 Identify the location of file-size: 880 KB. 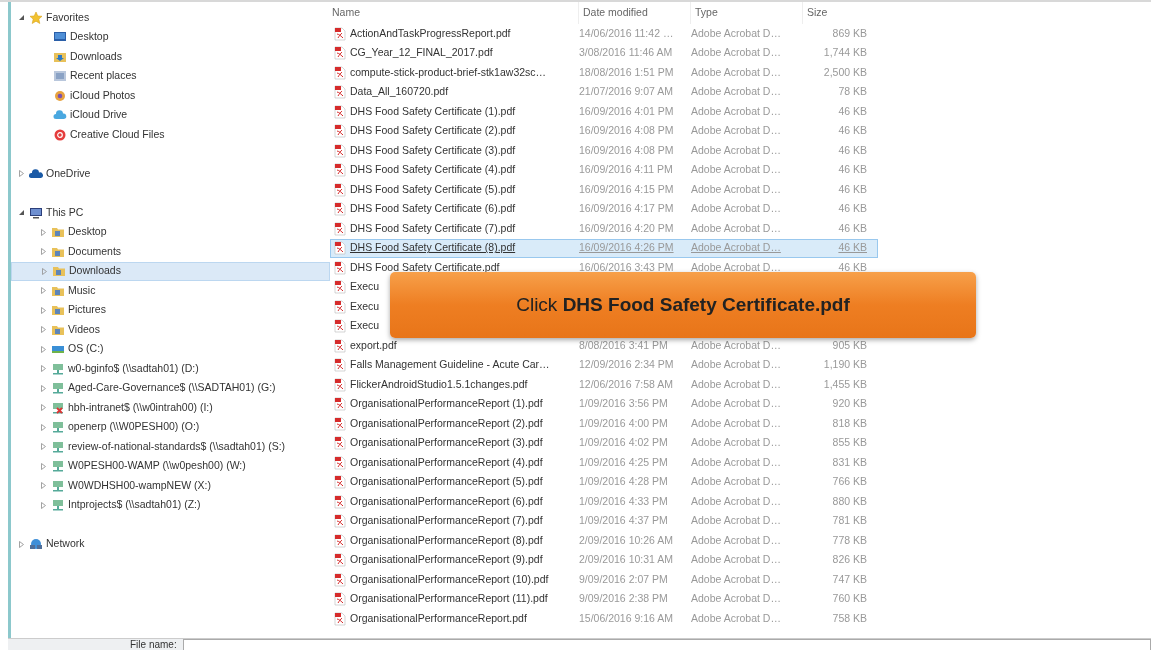
(849, 500).